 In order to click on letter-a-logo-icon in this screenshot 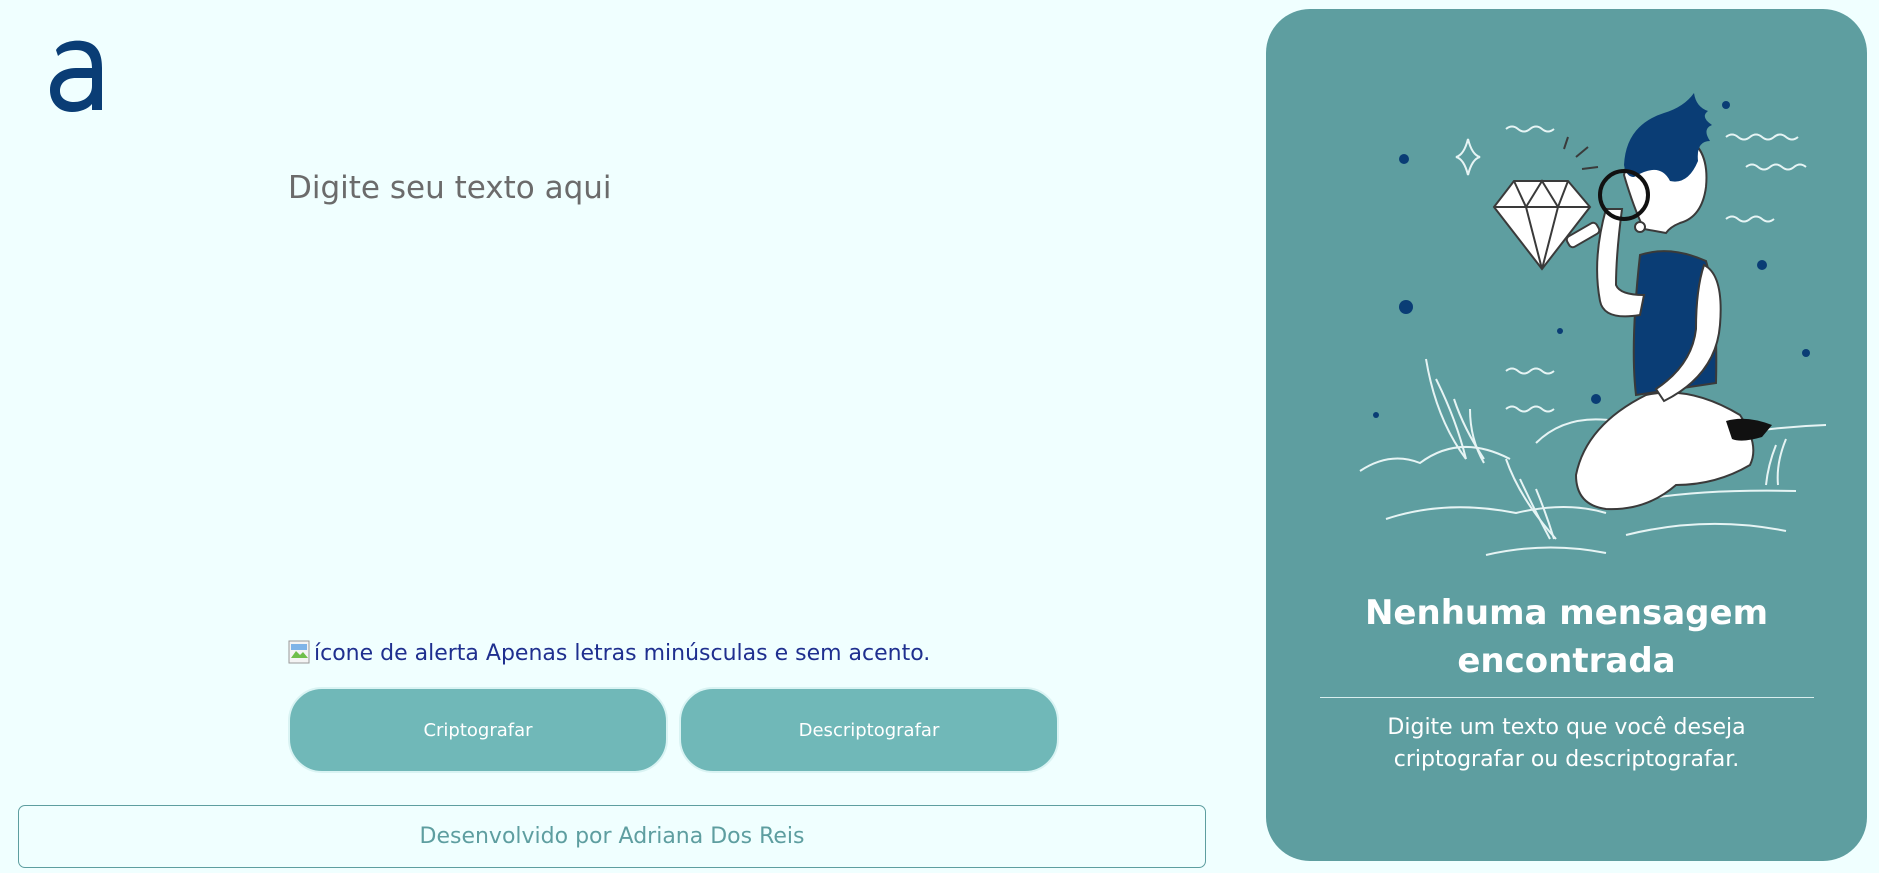, I will do `click(76, 76)`.